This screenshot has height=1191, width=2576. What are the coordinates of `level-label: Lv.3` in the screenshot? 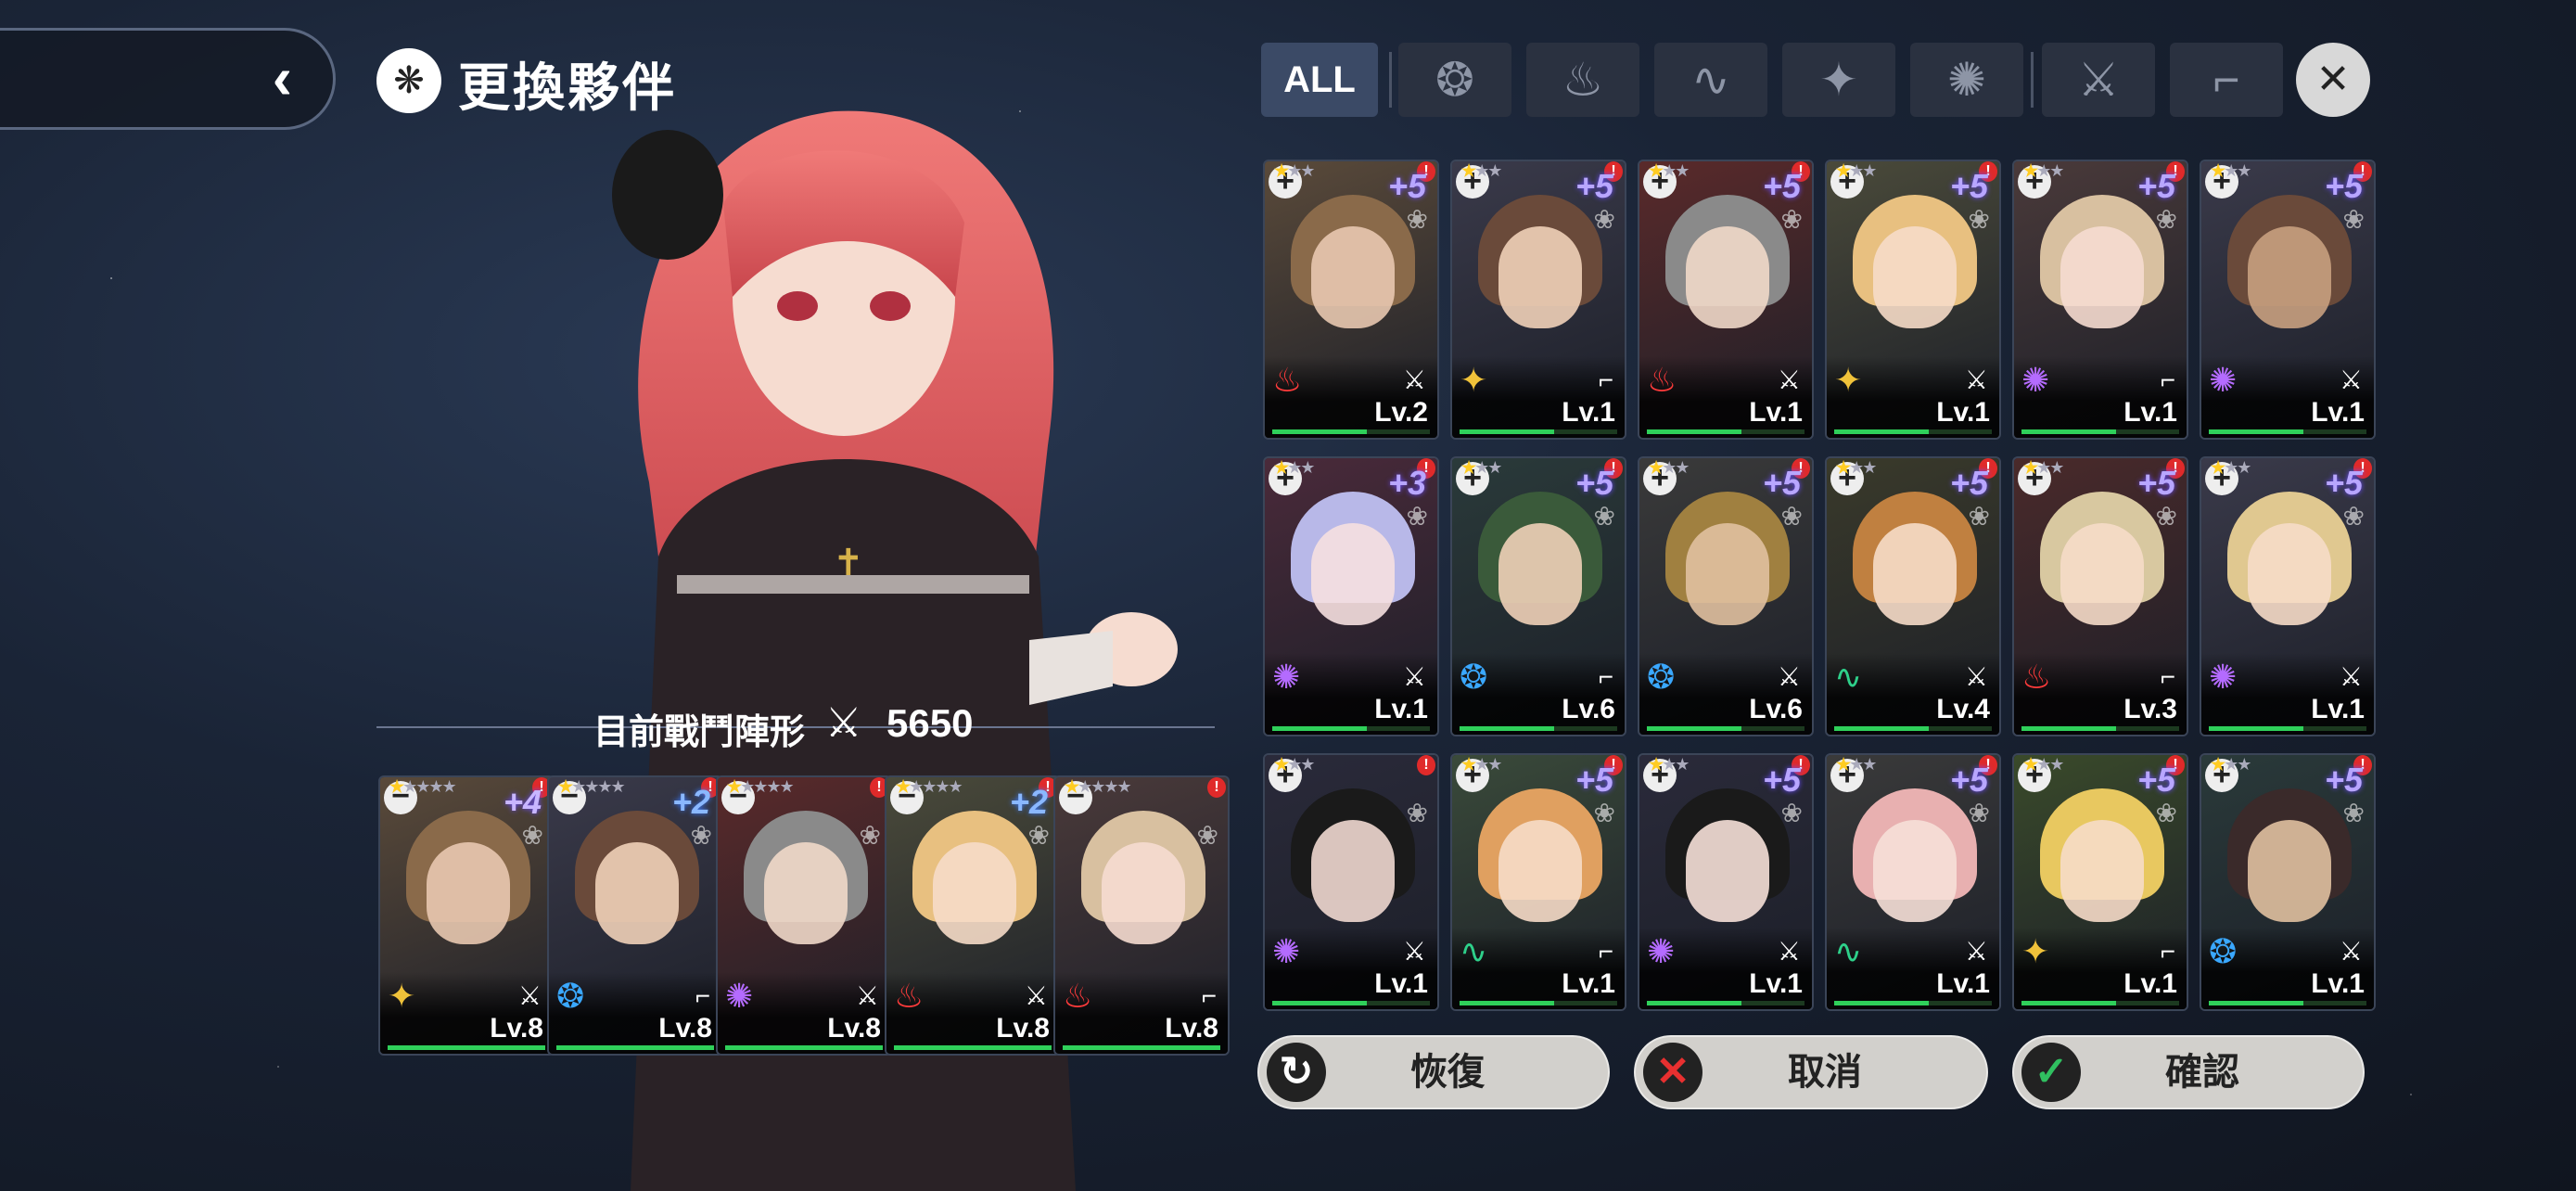 It's located at (2150, 709).